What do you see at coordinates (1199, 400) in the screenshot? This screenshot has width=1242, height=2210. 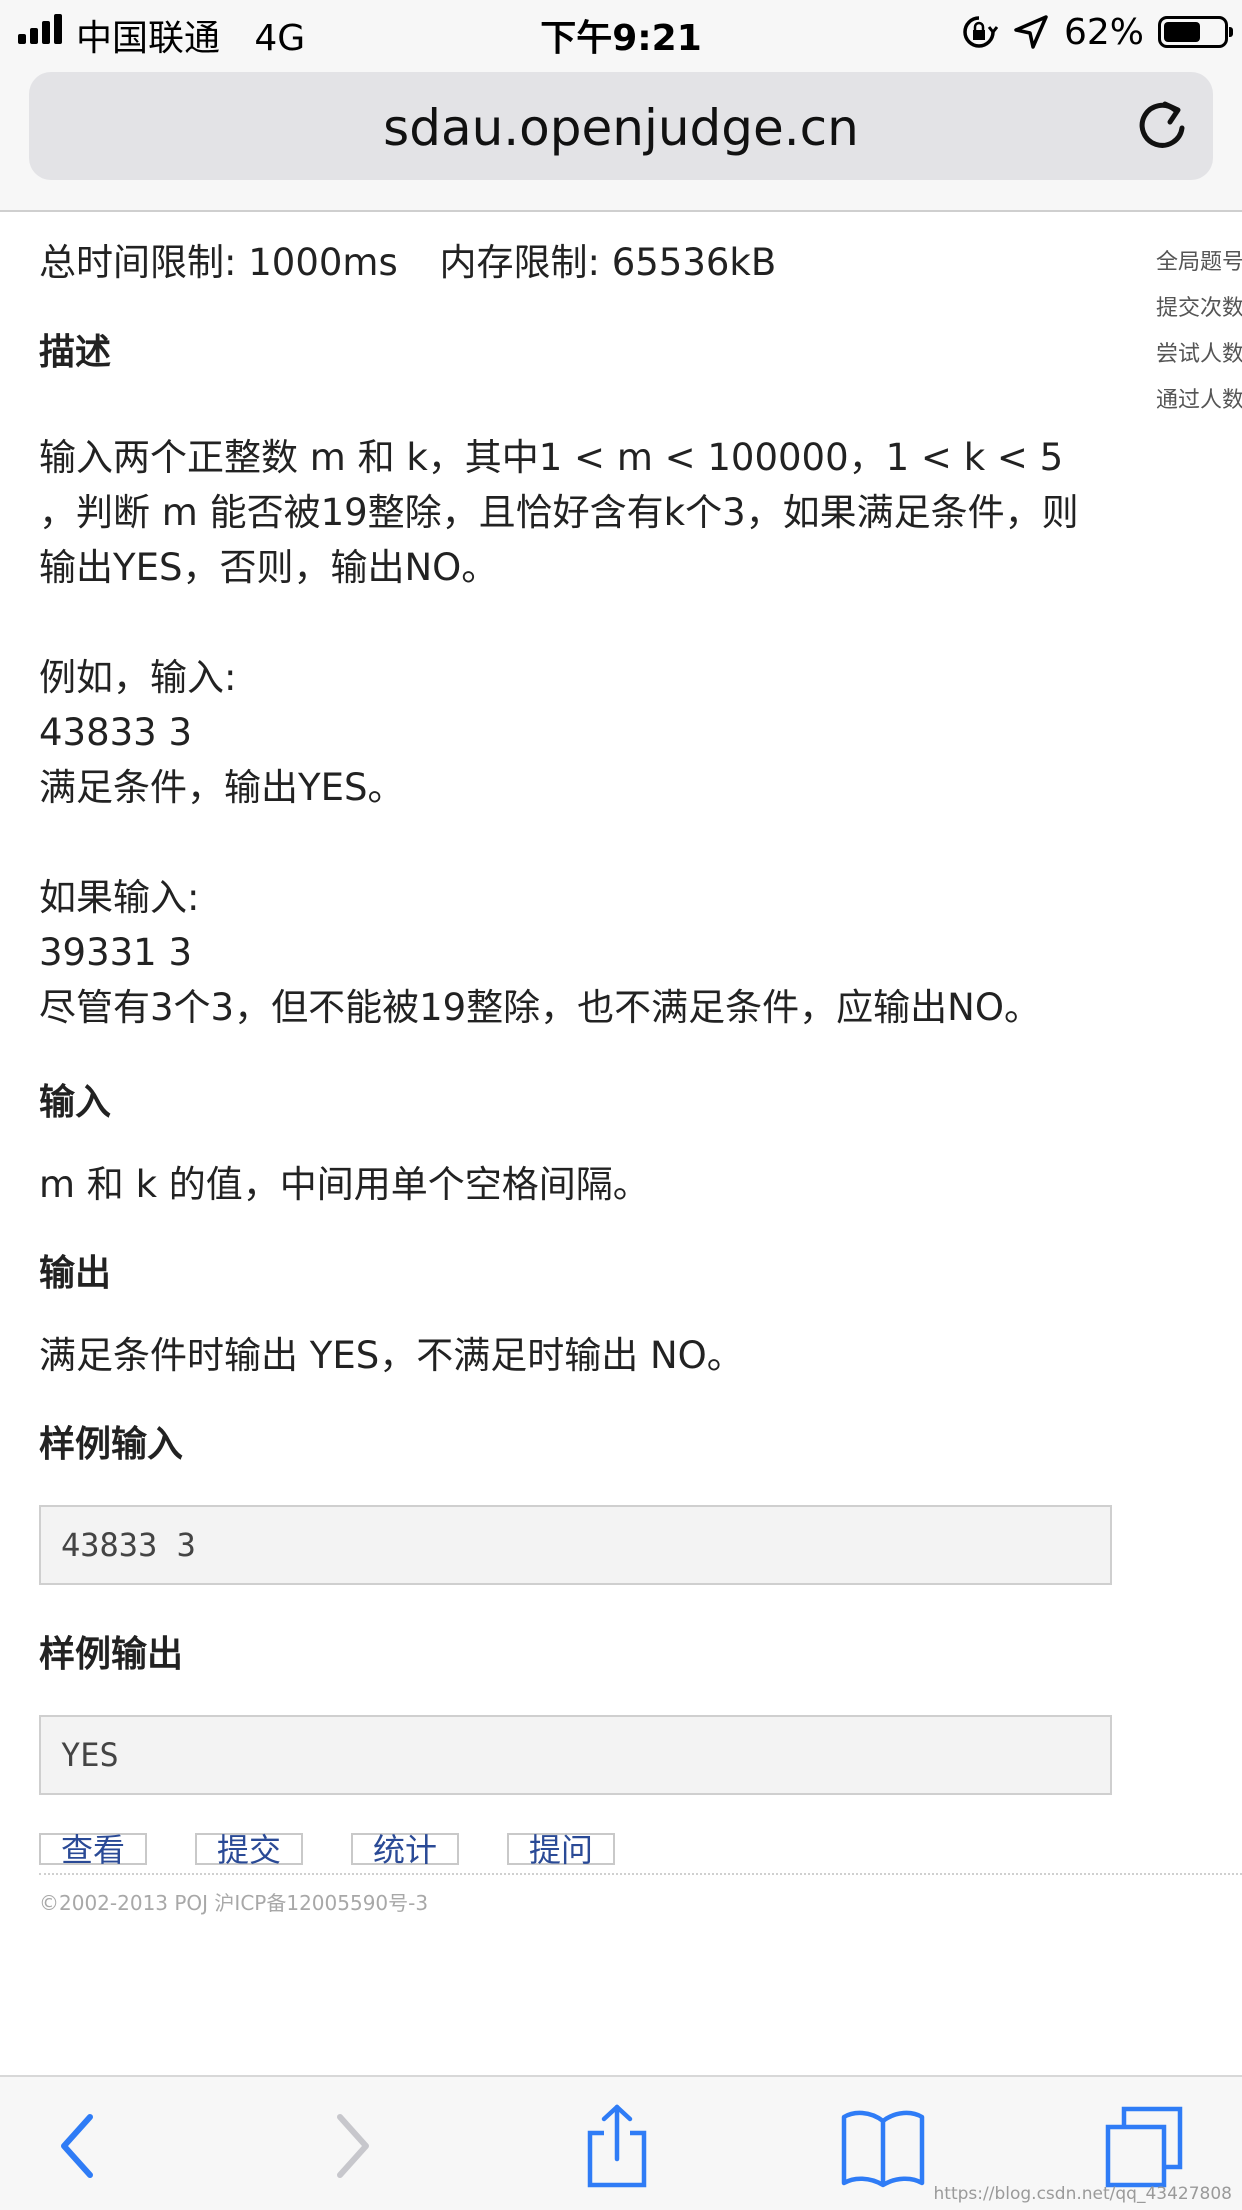 I see `stat-accepted-label: 通过人数` at bounding box center [1199, 400].